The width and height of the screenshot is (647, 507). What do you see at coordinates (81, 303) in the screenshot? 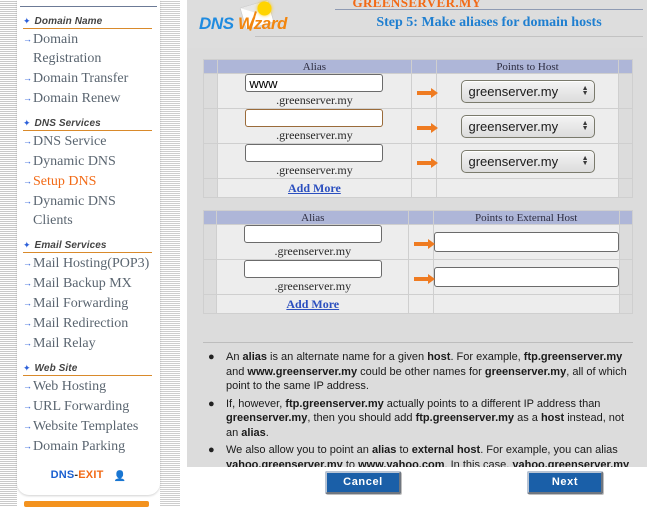
I see `sidebar-item-label: Mail Forwarding` at bounding box center [81, 303].